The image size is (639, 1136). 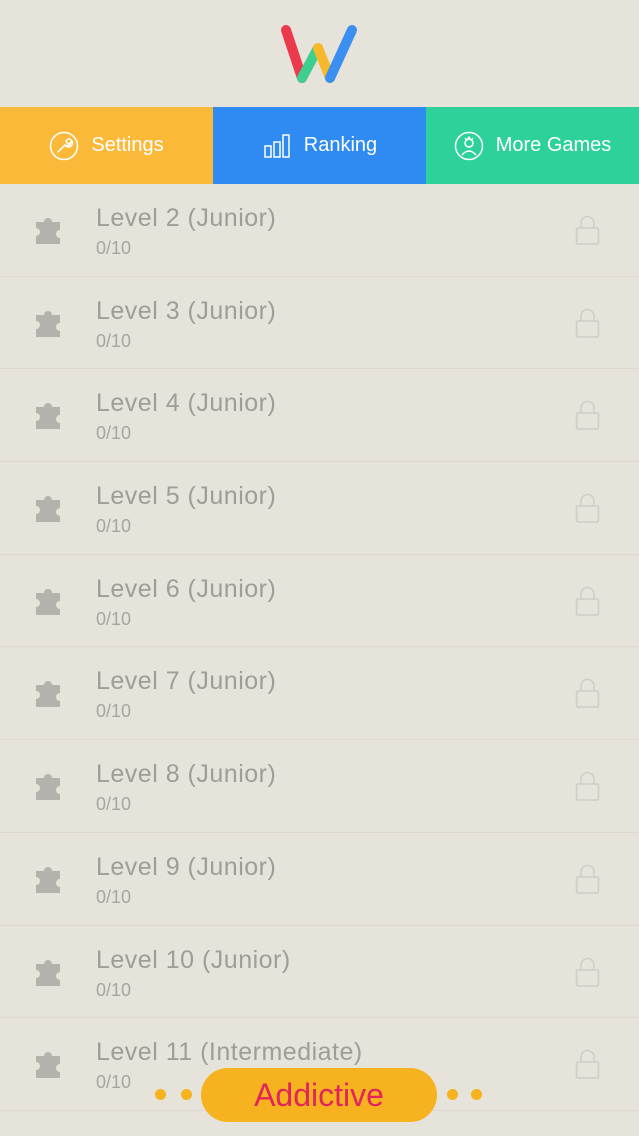 I want to click on addictive-button: Addictive, so click(x=319, y=1095).